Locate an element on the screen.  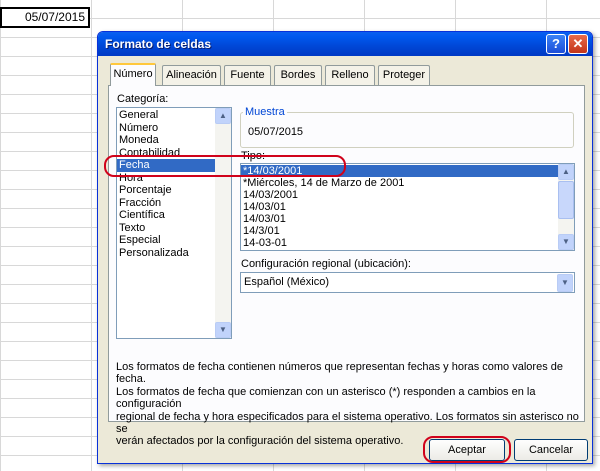
accept-button: Aceptar is located at coordinates (467, 450).